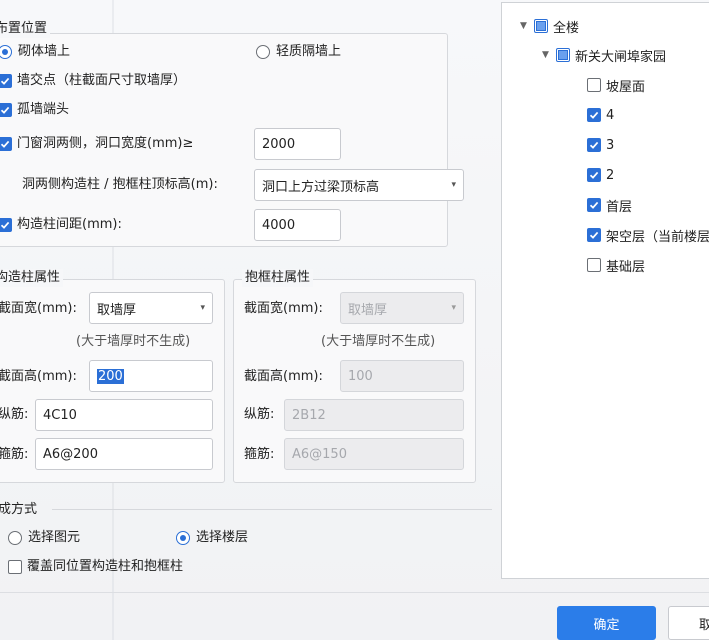 This screenshot has height=640, width=709. What do you see at coordinates (110, 376) in the screenshot?
I see `column-height-value: 200` at bounding box center [110, 376].